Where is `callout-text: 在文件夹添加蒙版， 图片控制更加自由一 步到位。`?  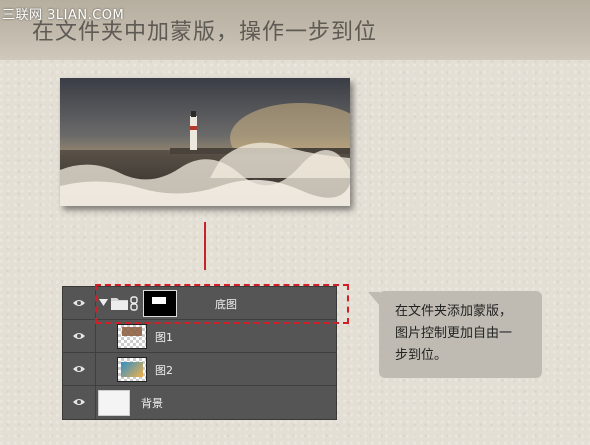
callout-text: 在文件夹添加蒙版， 图片控制更加自由一 步到位。 is located at coordinates (454, 333).